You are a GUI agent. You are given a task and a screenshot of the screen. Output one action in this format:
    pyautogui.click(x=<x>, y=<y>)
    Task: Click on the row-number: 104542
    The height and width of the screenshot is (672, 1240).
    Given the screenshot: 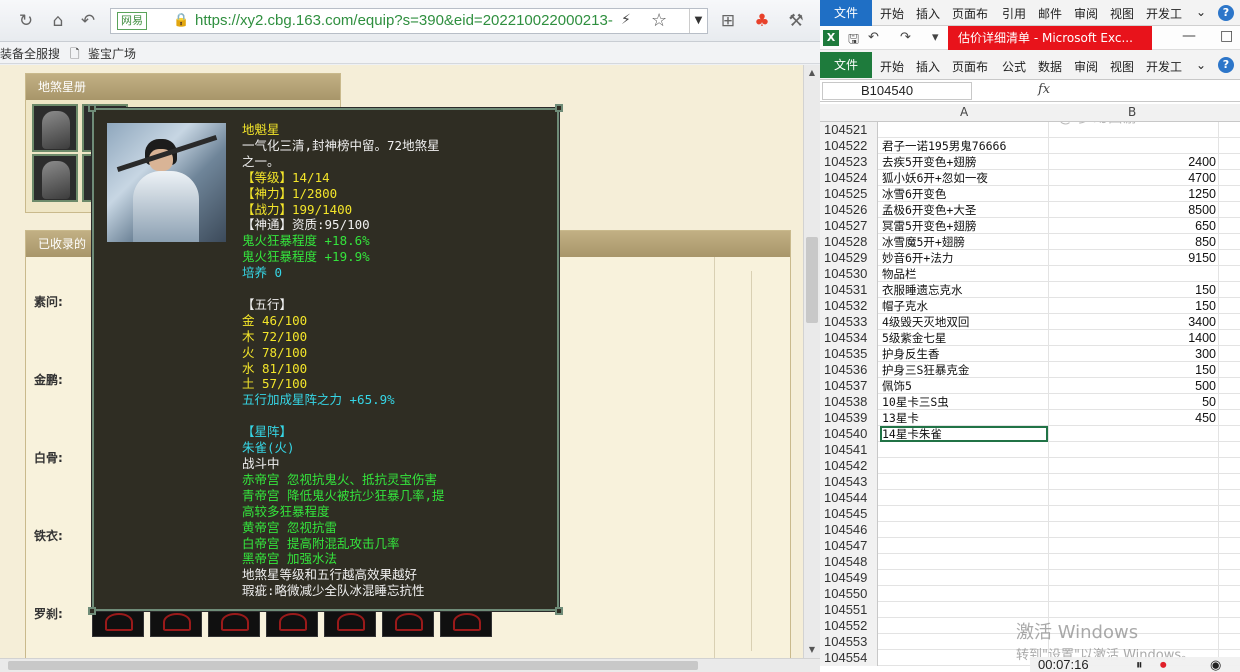 What is the action you would take?
    pyautogui.click(x=849, y=466)
    